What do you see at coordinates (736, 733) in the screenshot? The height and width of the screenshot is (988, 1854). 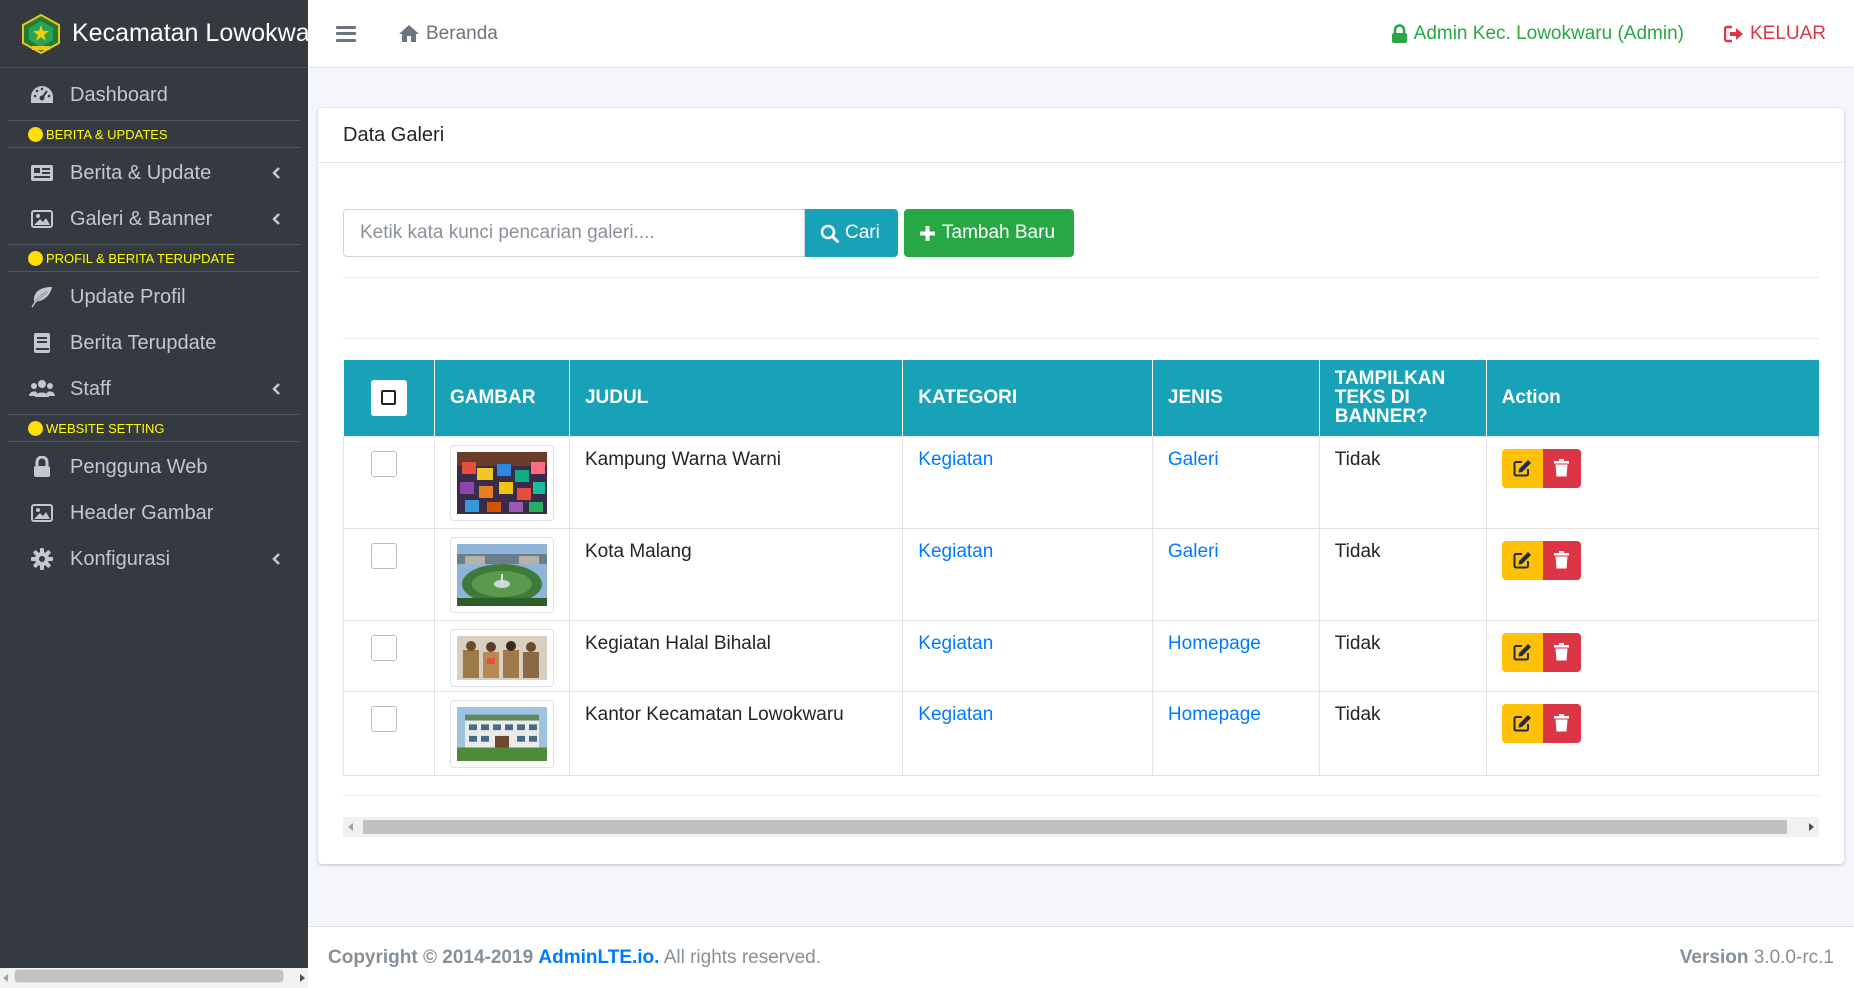 I see `cell-judul: Kantor Kecamatan Lowokwaru` at bounding box center [736, 733].